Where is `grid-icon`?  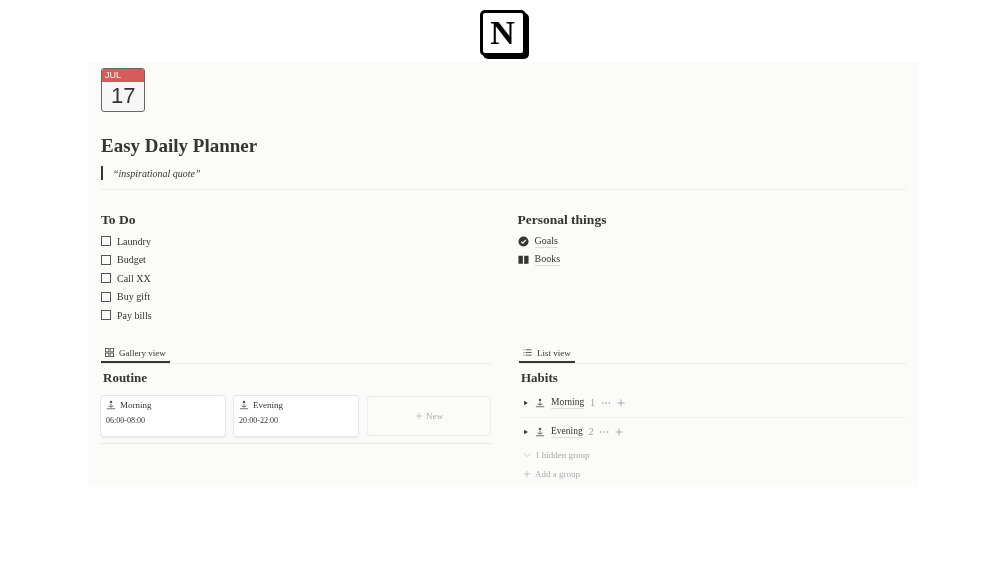
grid-icon is located at coordinates (109, 352).